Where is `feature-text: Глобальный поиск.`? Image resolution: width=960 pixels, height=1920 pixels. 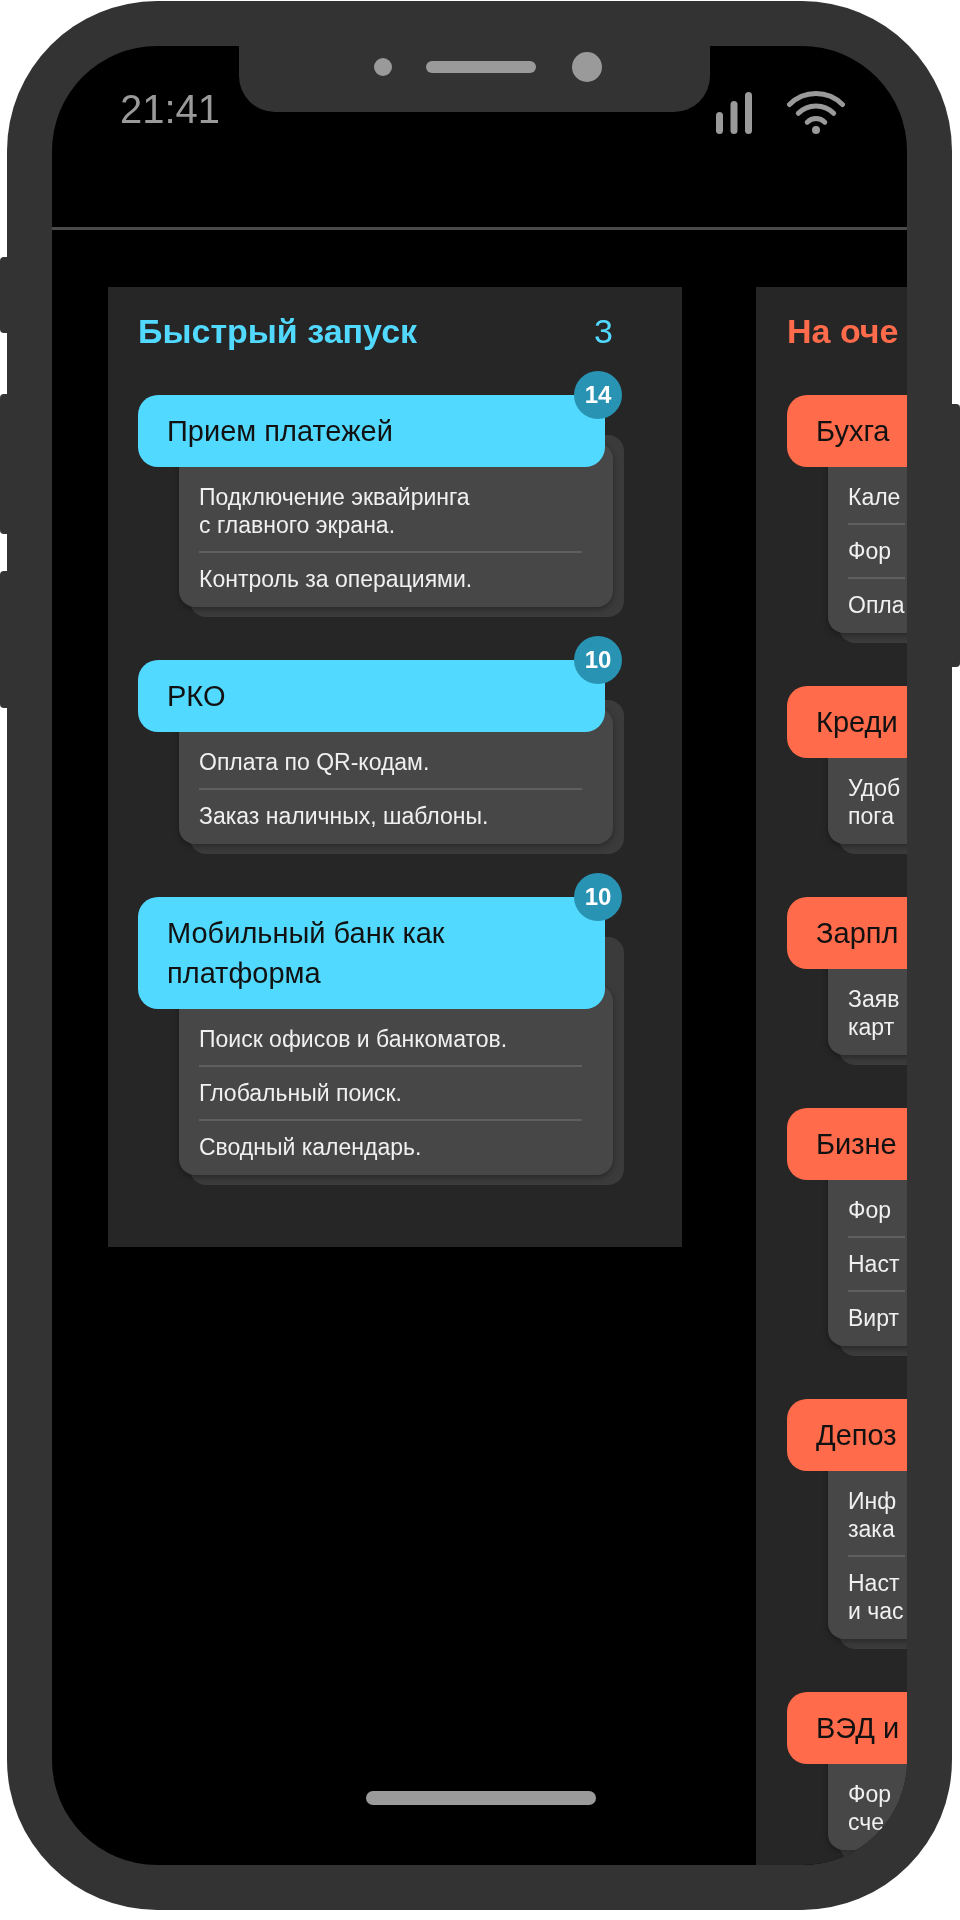
feature-text: Глобальный поиск. is located at coordinates (300, 1093).